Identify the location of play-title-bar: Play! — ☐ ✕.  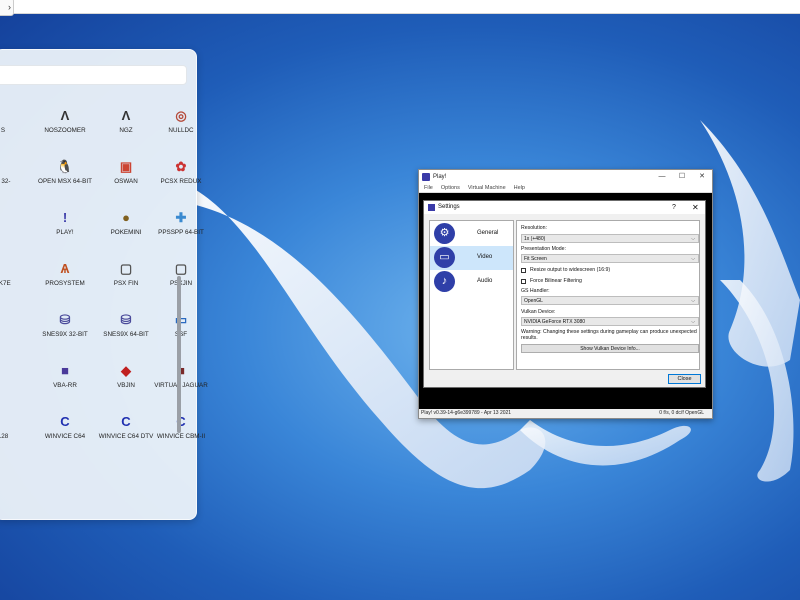
(565, 176).